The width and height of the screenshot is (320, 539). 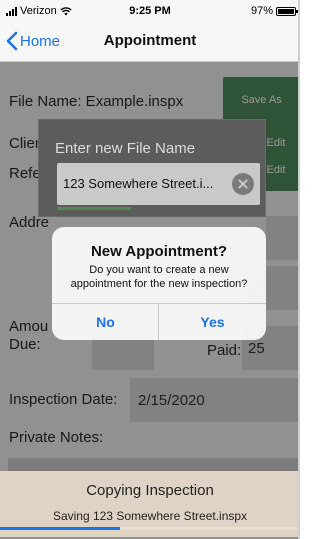 What do you see at coordinates (149, 11) in the screenshot?
I see `status-bar: Verizon 9:25 PM 97%` at bounding box center [149, 11].